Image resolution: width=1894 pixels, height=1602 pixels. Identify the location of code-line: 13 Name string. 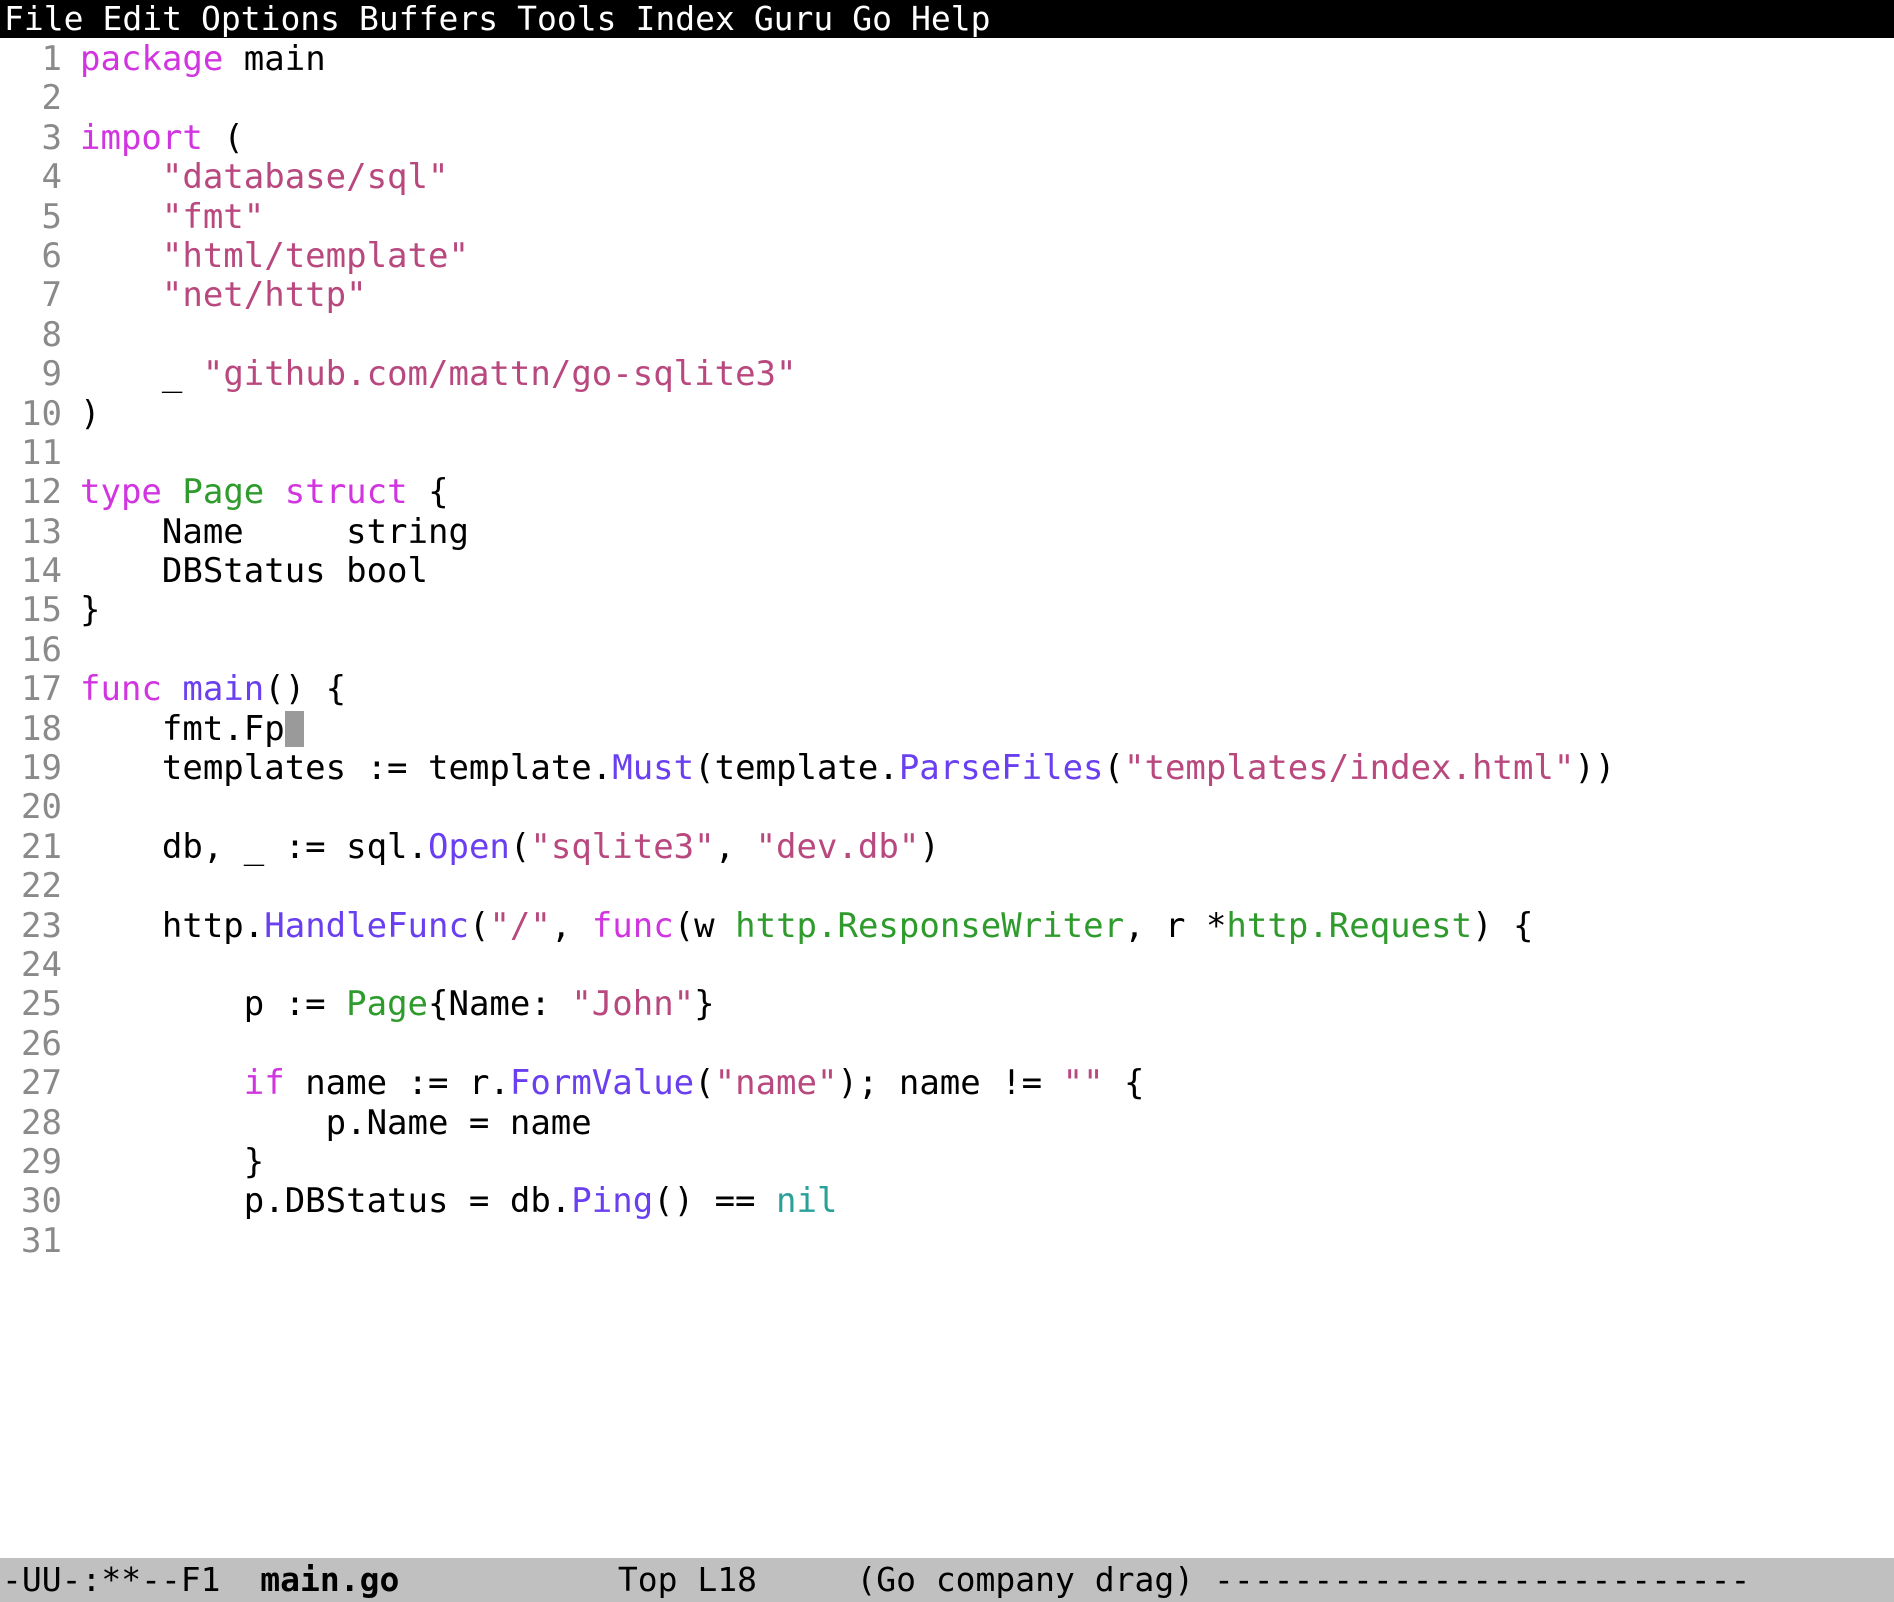
(947, 531).